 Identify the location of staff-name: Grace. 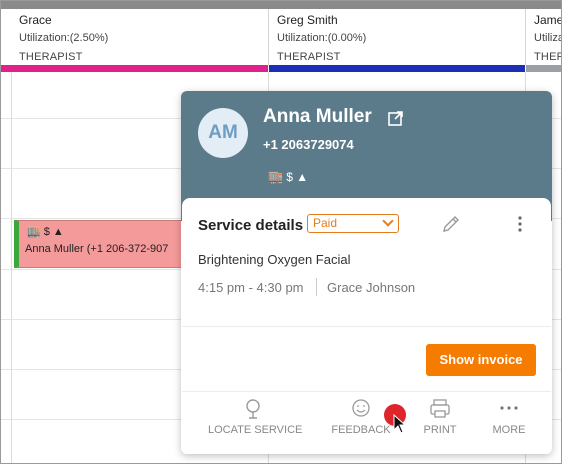
(35, 20).